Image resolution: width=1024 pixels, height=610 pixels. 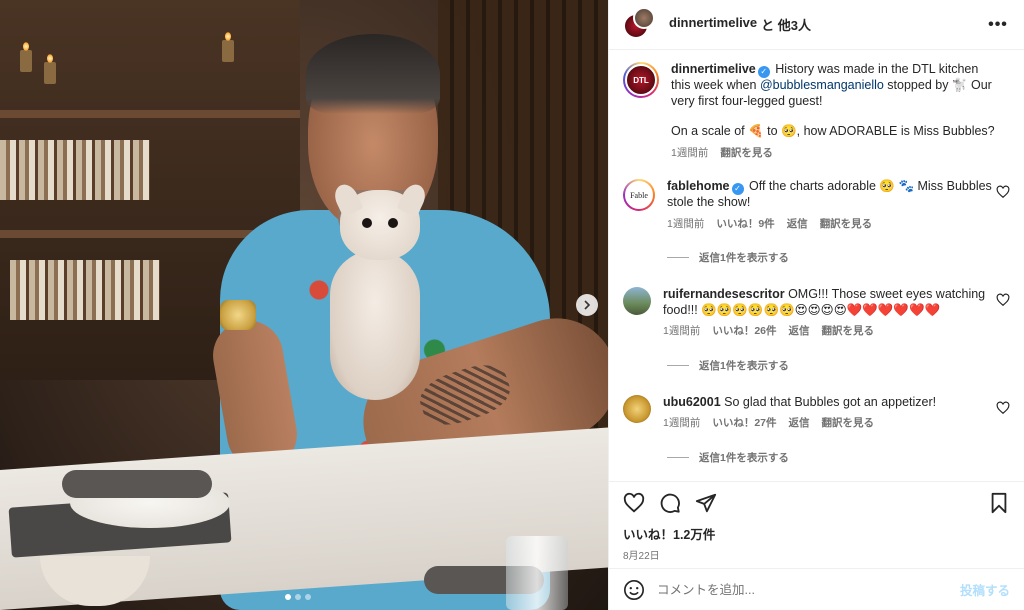 What do you see at coordinates (670, 503) in the screenshot?
I see `comment-bubble-icon` at bounding box center [670, 503].